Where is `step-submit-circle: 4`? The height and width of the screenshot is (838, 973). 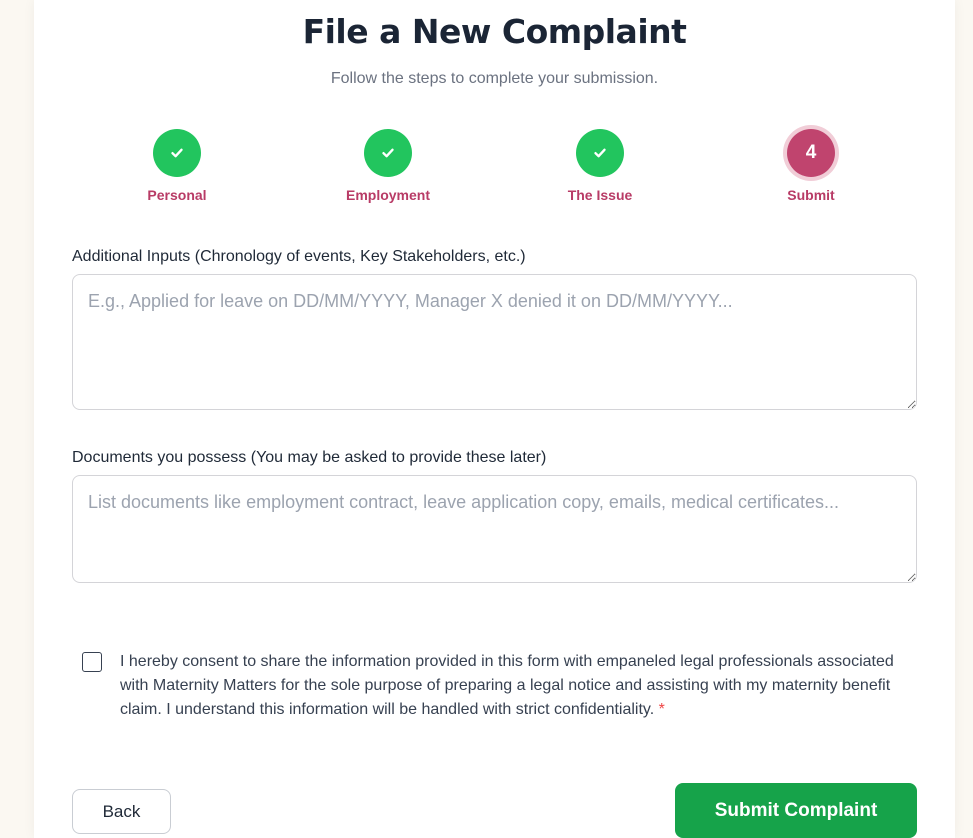 step-submit-circle: 4 is located at coordinates (811, 153).